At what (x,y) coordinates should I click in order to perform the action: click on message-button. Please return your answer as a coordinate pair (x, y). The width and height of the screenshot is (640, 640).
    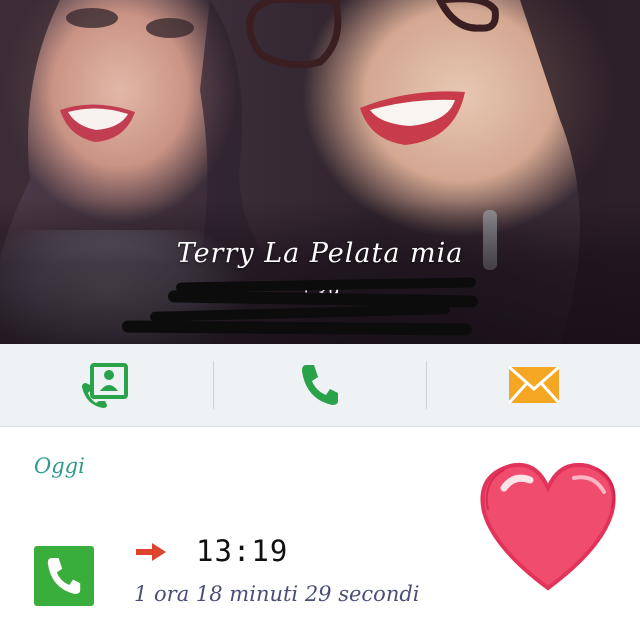
    Looking at the image, I should click on (533, 385).